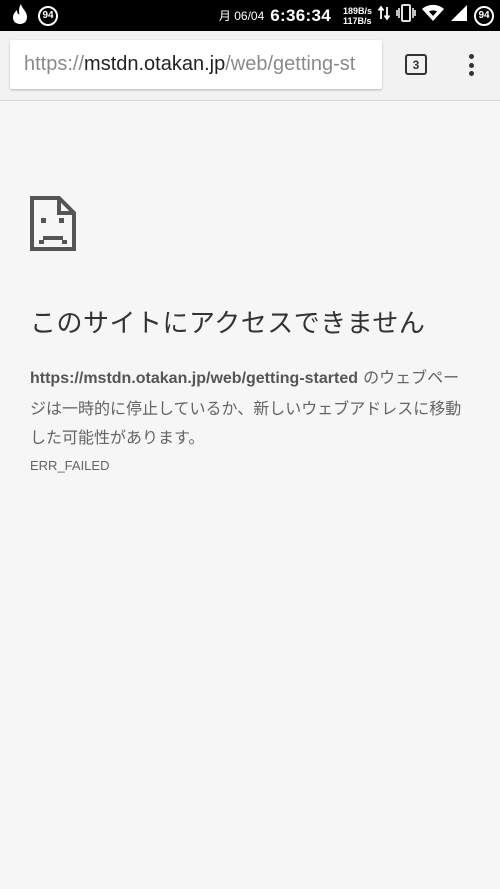 The height and width of the screenshot is (889, 500). What do you see at coordinates (357, 10) in the screenshot?
I see `upload-speed: 189B/s` at bounding box center [357, 10].